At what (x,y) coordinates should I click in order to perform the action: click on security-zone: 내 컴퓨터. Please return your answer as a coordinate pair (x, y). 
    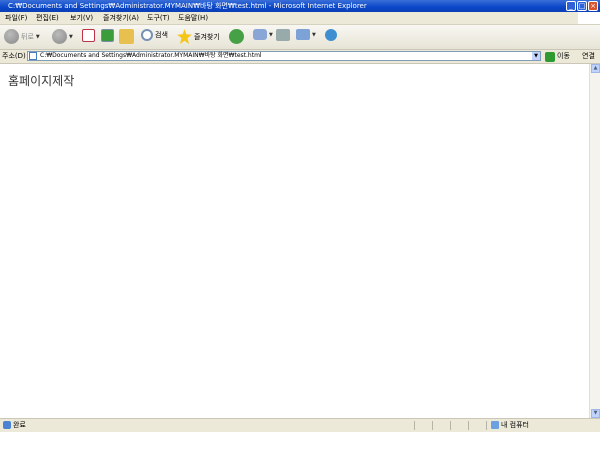
    Looking at the image, I should click on (515, 425).